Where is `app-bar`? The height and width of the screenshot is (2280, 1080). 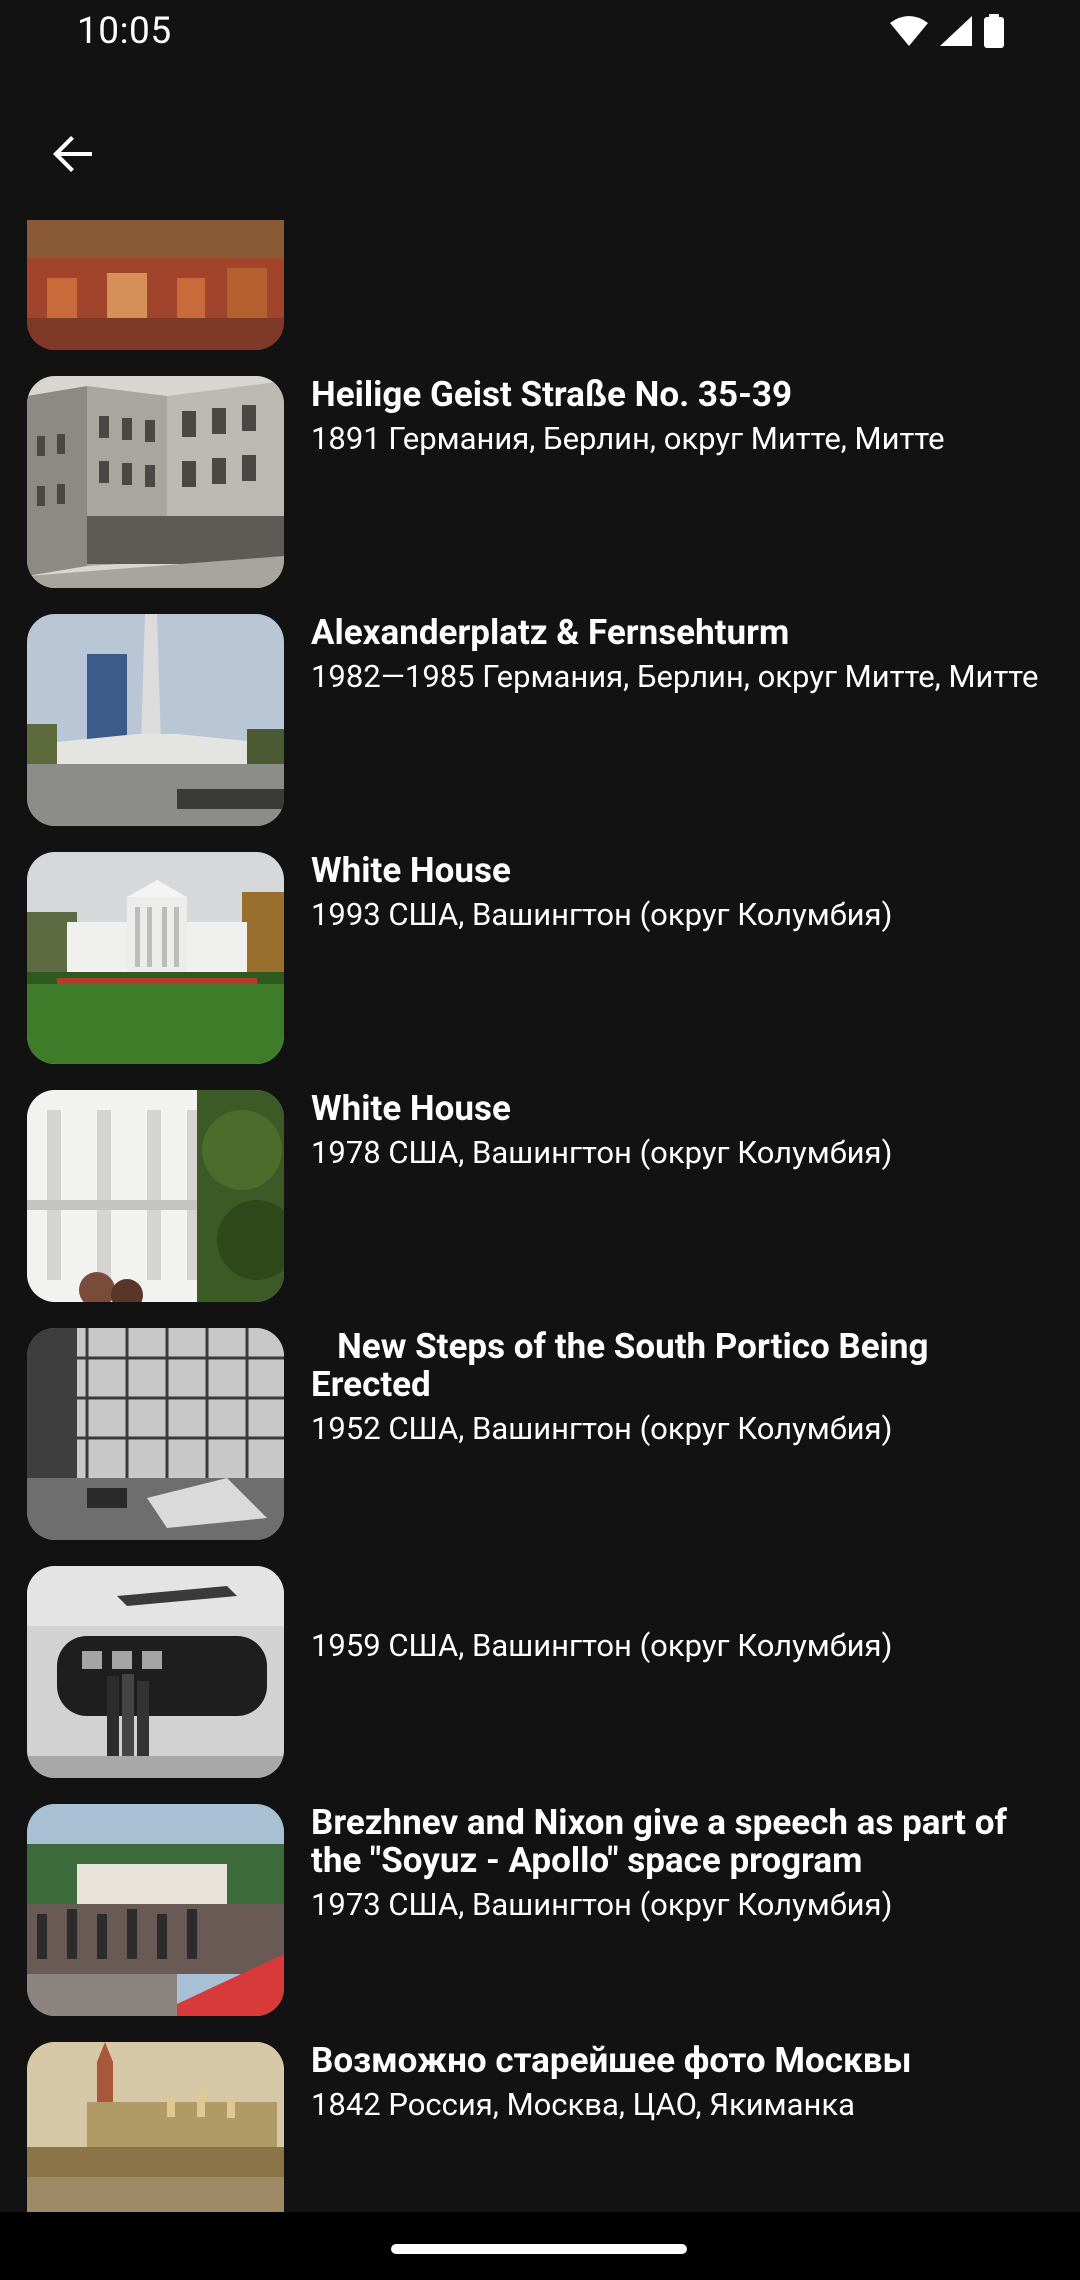
app-bar is located at coordinates (540, 145).